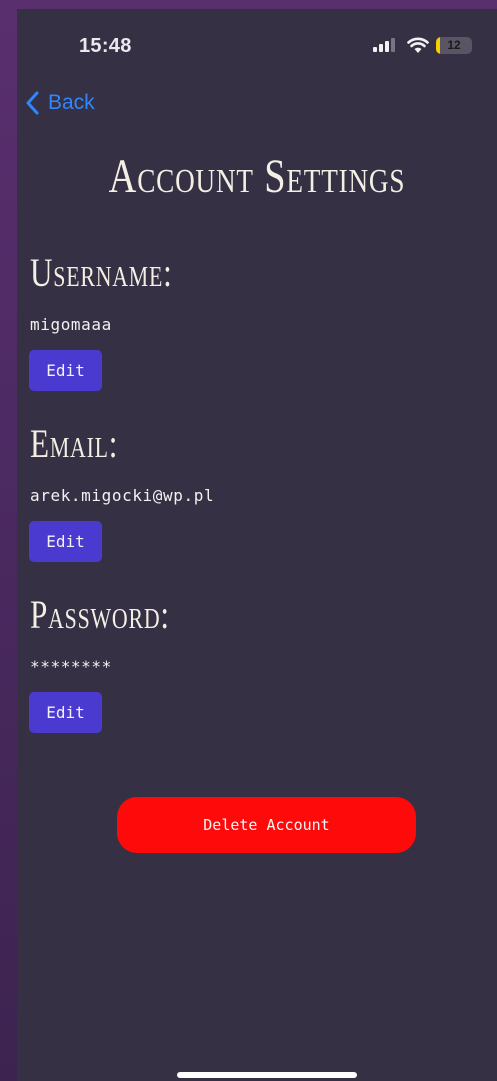 This screenshot has width=497, height=1081. What do you see at coordinates (74, 443) in the screenshot?
I see `email-heading: Email:` at bounding box center [74, 443].